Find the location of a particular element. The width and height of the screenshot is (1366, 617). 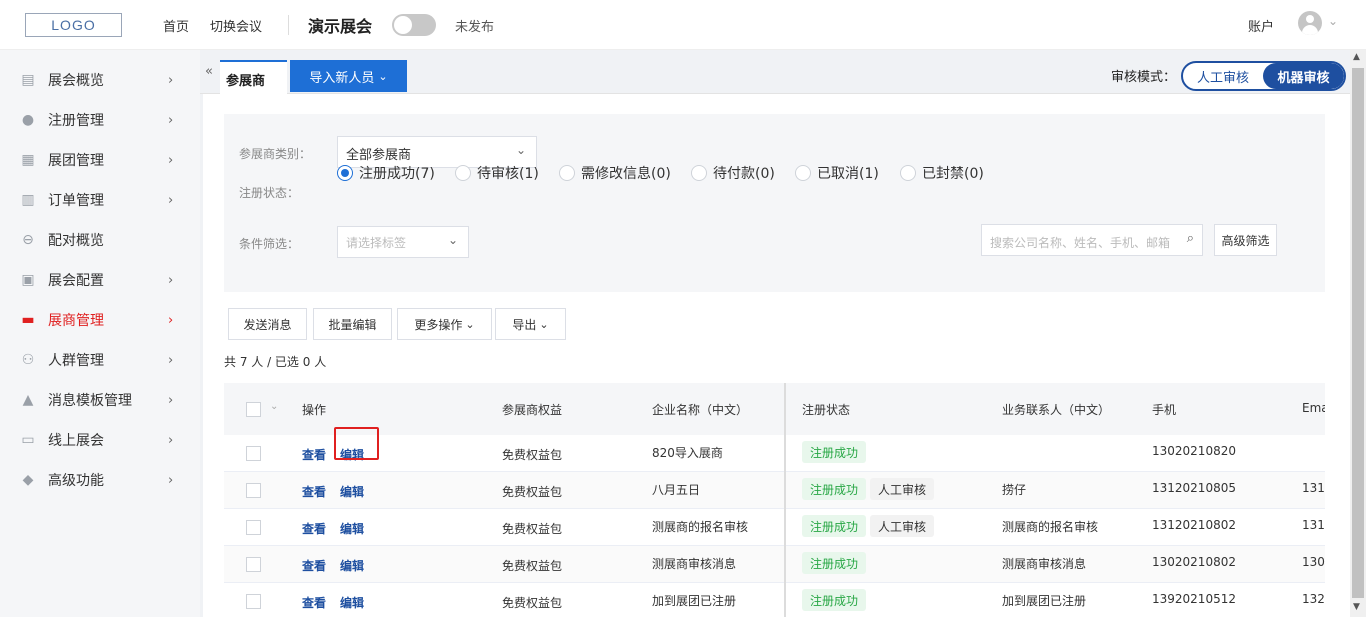

header-divider is located at coordinates (288, 25).